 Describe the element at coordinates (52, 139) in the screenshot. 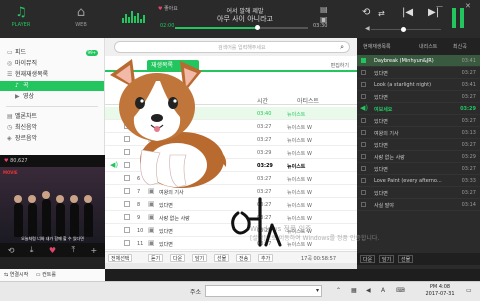

I see `sidebar-item-genre: ◈ 장르음악` at that location.